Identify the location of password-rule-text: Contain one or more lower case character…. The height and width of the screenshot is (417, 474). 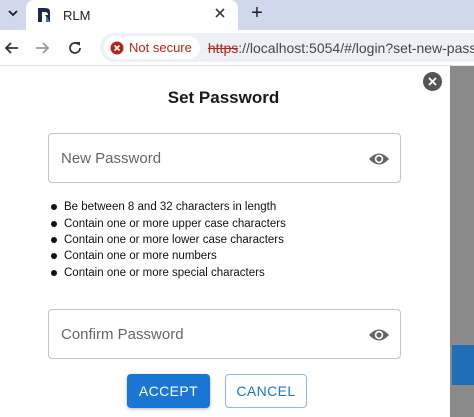
(174, 239).